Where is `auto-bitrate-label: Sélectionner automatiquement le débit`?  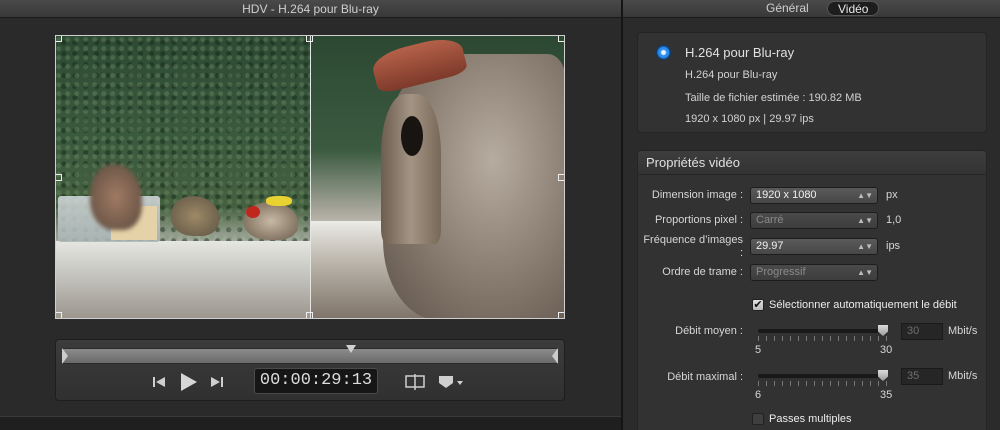 auto-bitrate-label: Sélectionner automatiquement le débit is located at coordinates (863, 305).